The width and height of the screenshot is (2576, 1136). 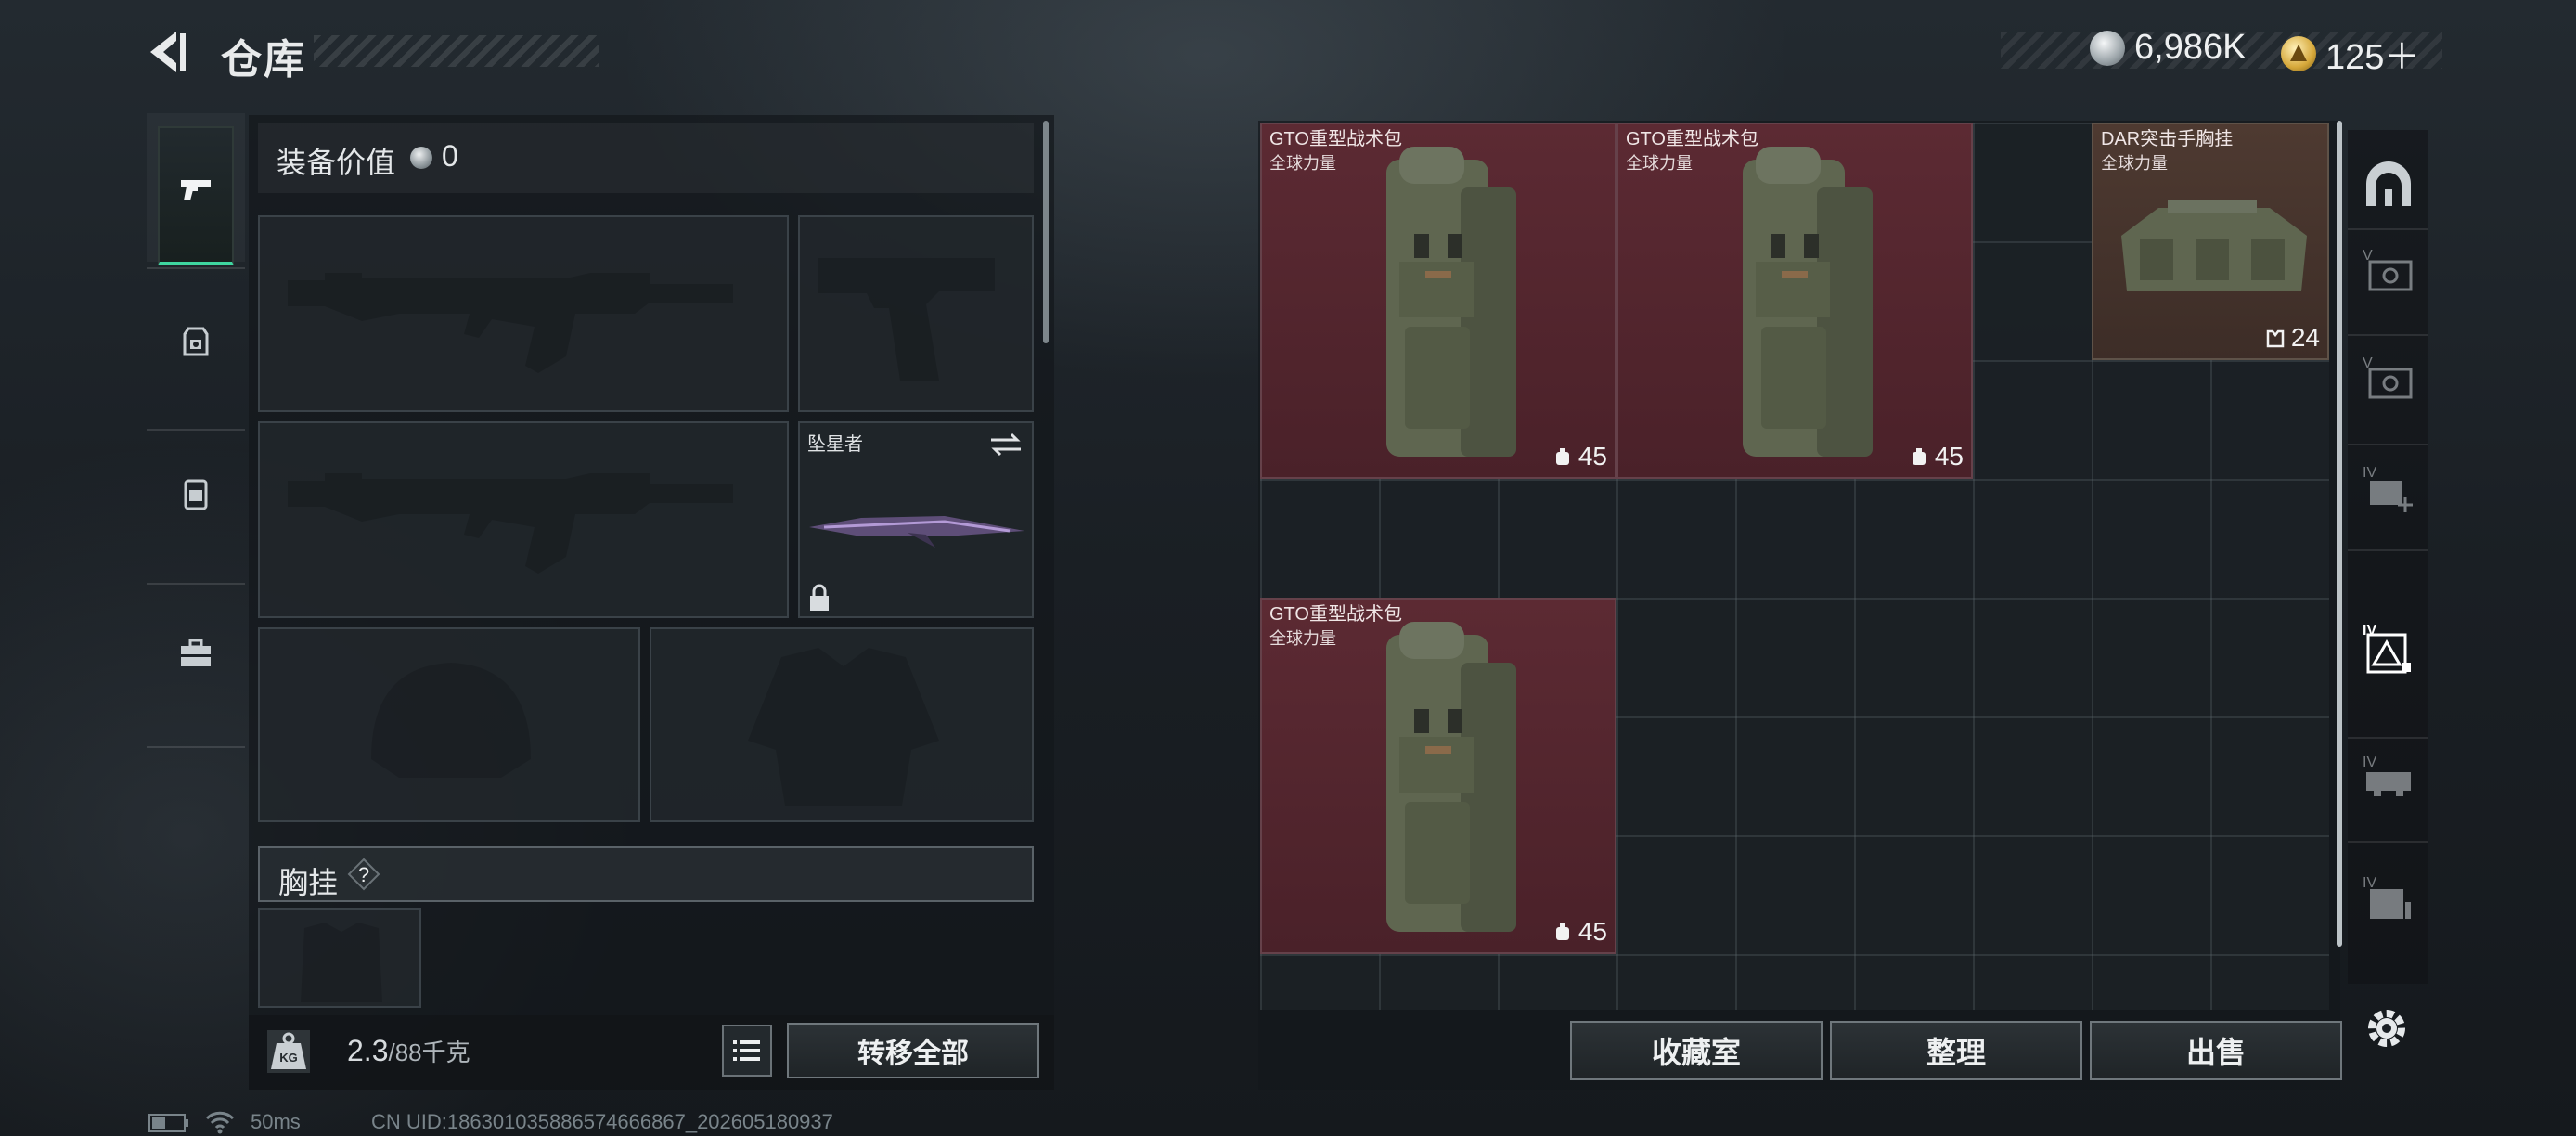 What do you see at coordinates (2388, 184) in the screenshot?
I see `storage-dome-icon` at bounding box center [2388, 184].